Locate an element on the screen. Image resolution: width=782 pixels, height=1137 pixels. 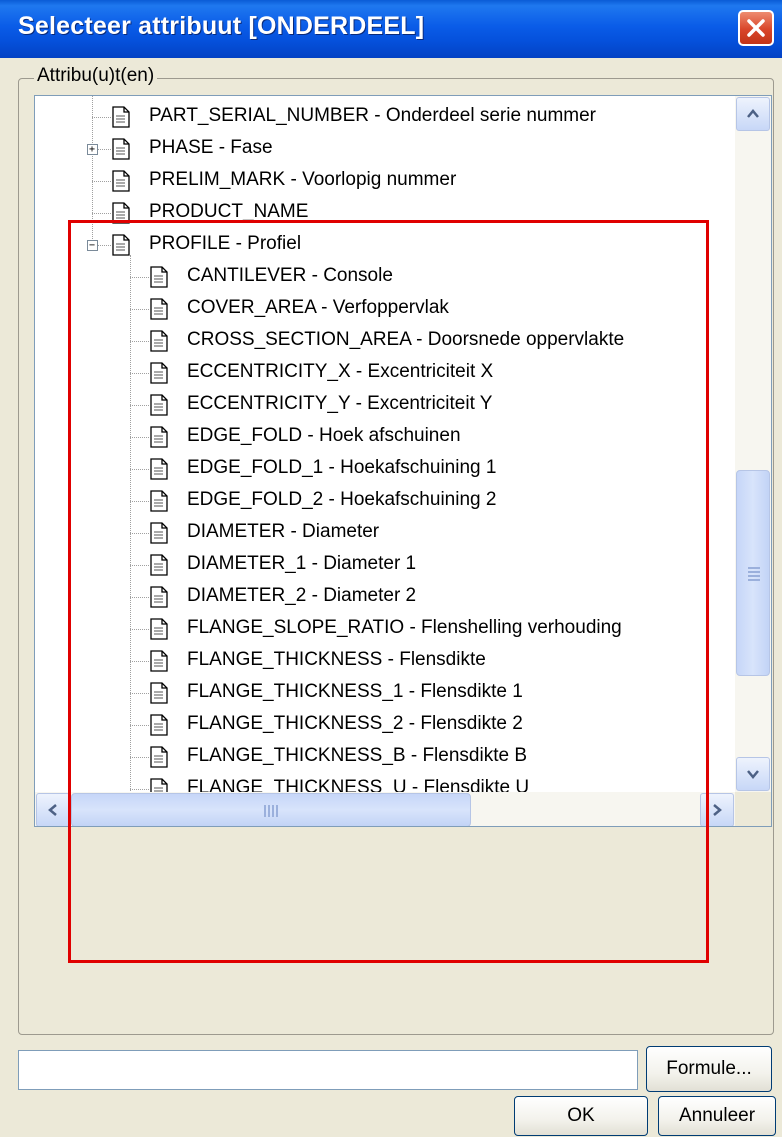
scroll-down-button is located at coordinates (753, 774).